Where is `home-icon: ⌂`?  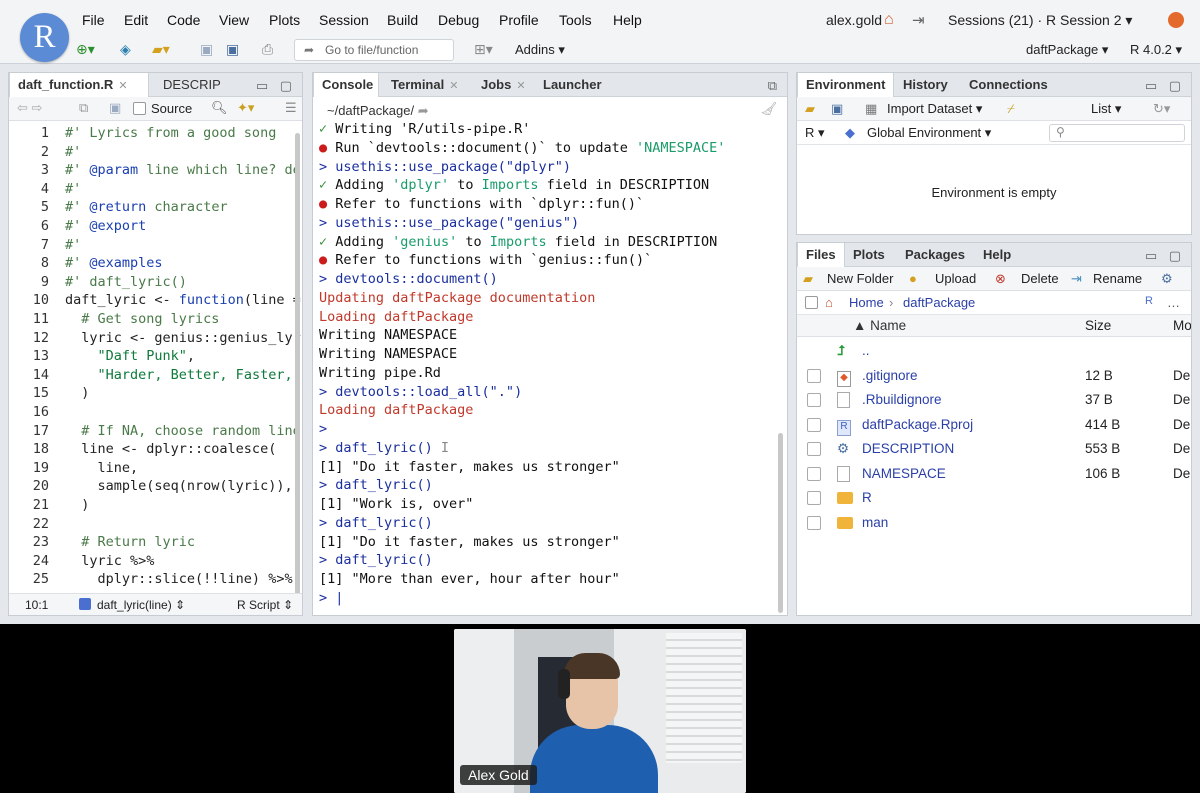
home-icon: ⌂ is located at coordinates (889, 20).